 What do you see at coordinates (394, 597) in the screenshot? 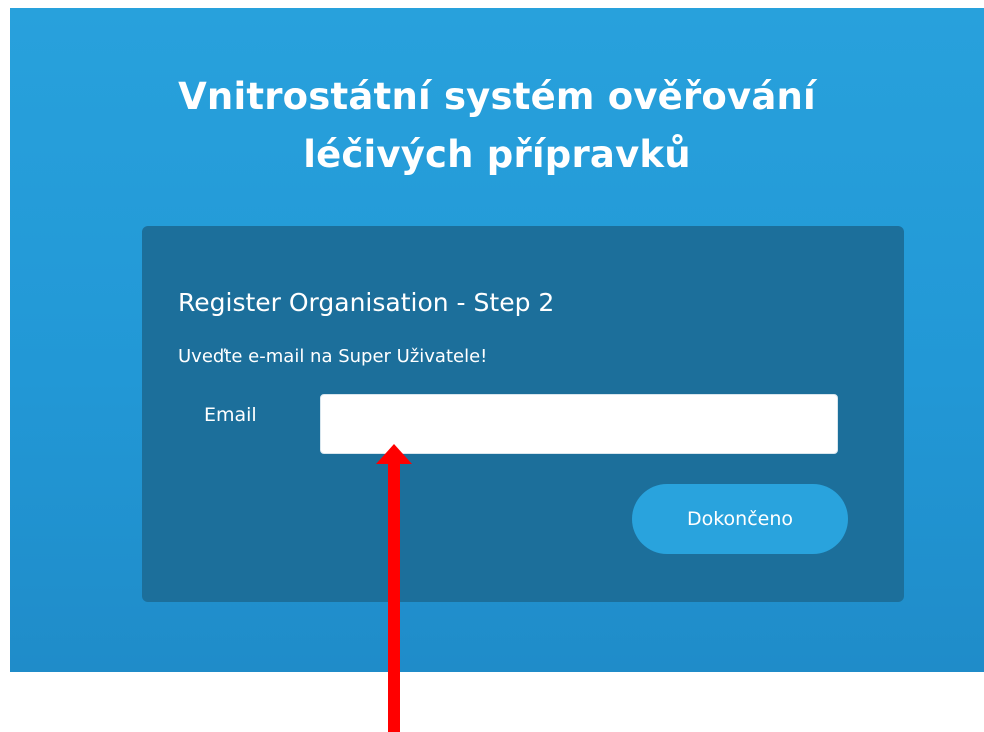
I see `arrow-shaft` at bounding box center [394, 597].